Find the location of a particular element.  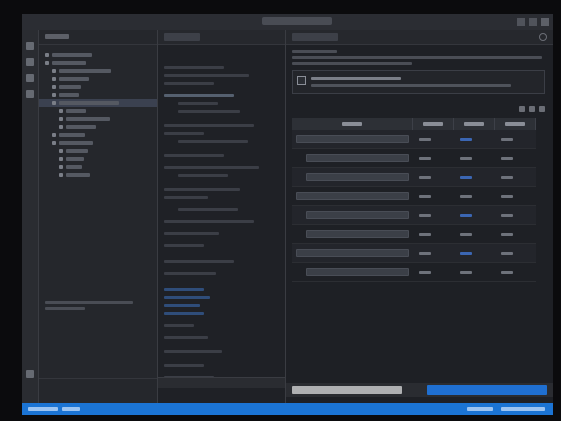

gear-icon is located at coordinates (543, 37).